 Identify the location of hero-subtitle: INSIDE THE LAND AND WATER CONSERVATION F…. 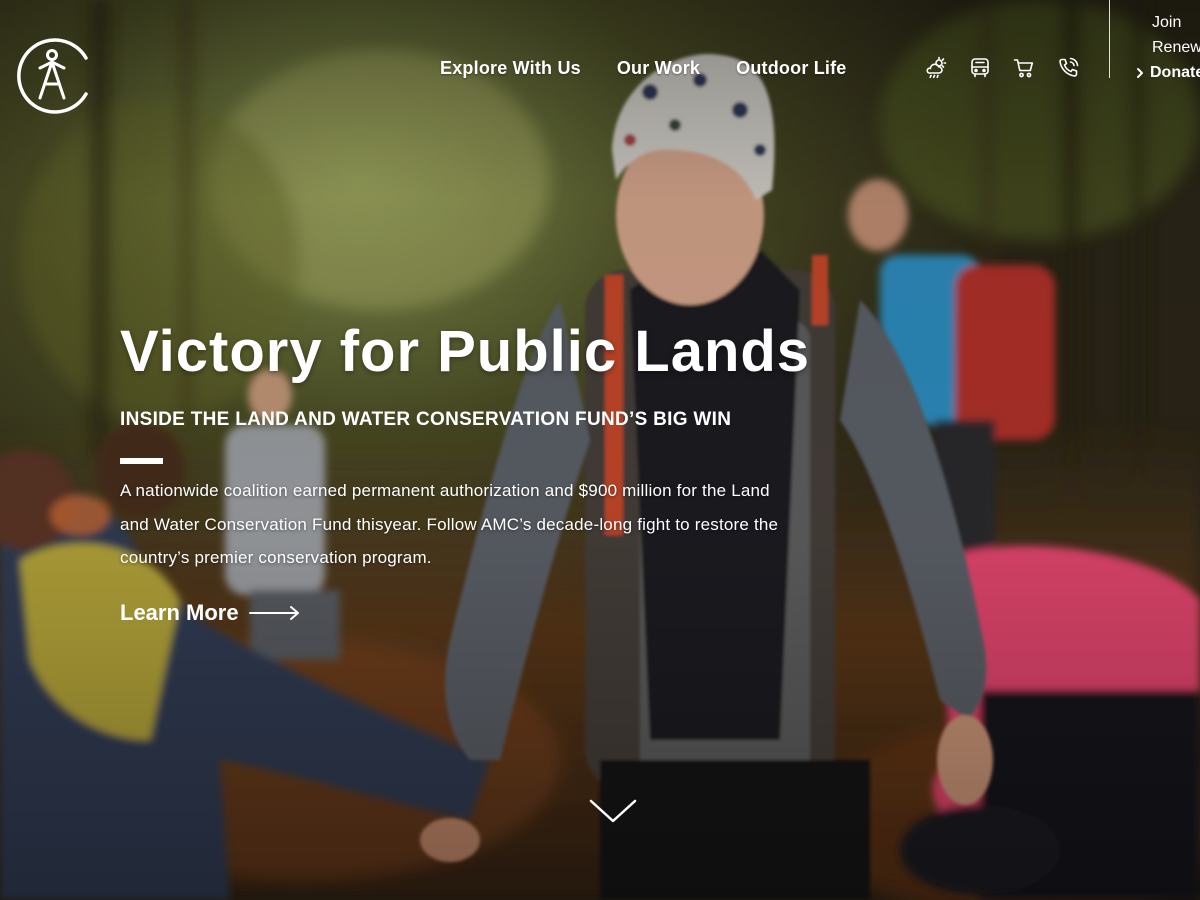
(426, 419).